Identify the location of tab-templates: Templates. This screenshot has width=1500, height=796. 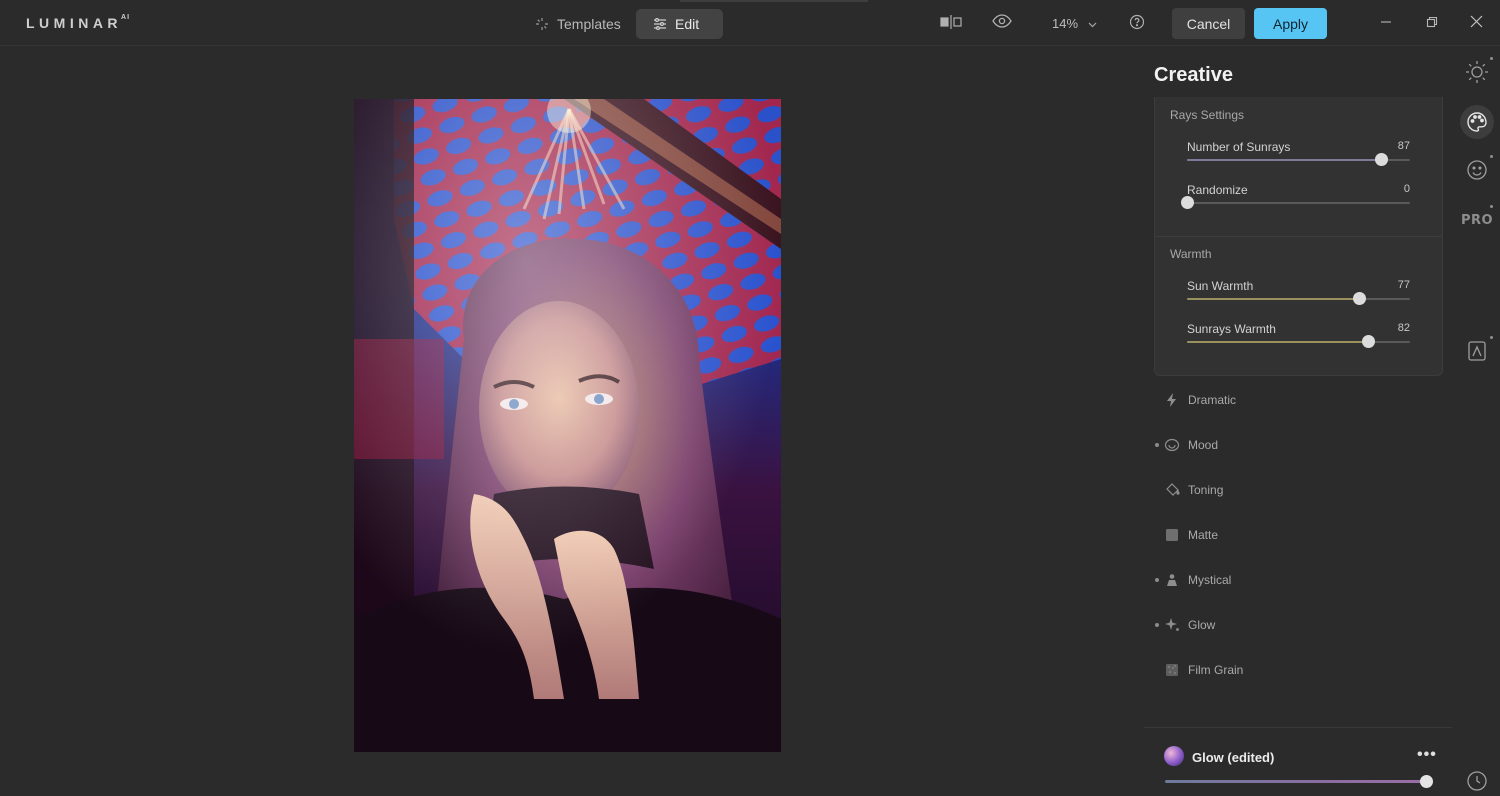
(578, 24).